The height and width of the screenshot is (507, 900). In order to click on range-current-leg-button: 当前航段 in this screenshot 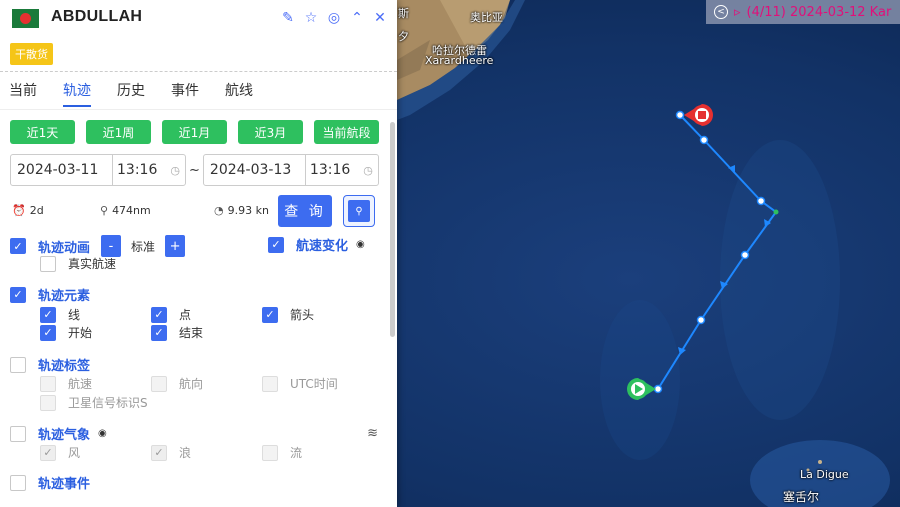, I will do `click(346, 132)`.